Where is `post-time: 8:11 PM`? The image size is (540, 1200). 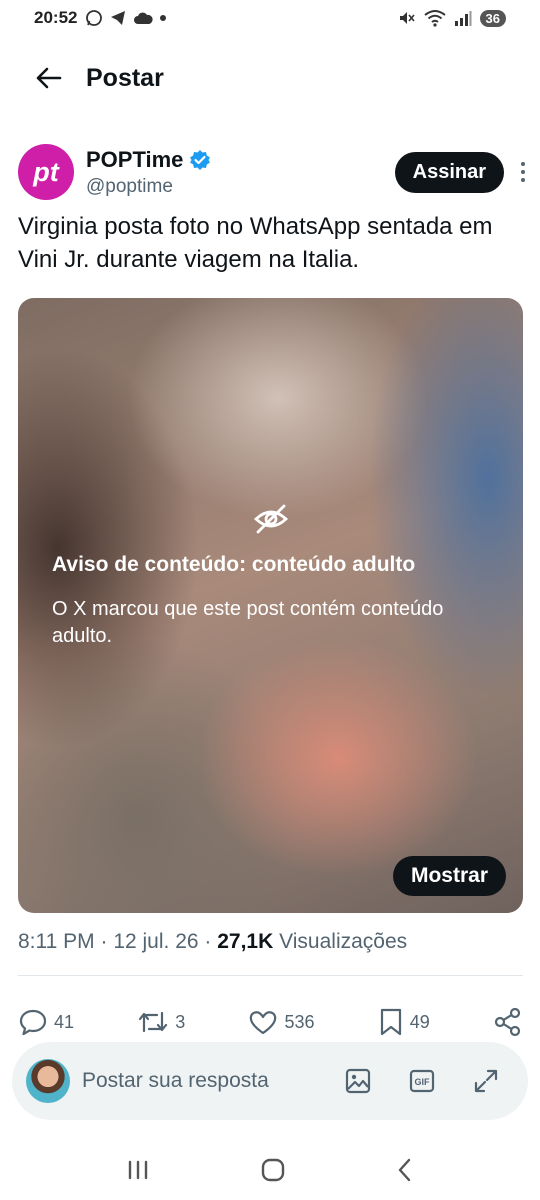
post-time: 8:11 PM is located at coordinates (56, 941).